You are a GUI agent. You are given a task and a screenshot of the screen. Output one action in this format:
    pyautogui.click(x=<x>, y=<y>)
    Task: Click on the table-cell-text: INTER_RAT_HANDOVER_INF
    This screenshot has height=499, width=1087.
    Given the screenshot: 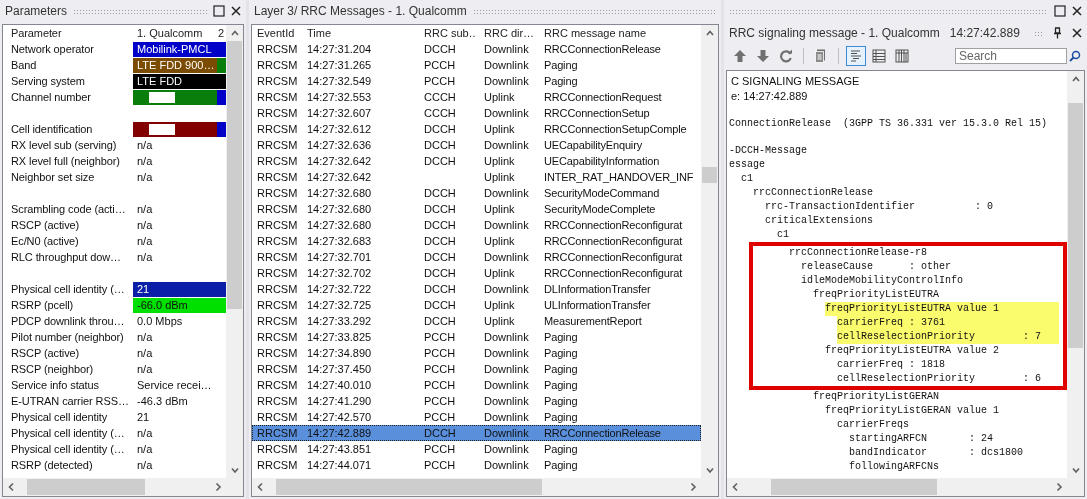 What is the action you would take?
    pyautogui.click(x=619, y=177)
    